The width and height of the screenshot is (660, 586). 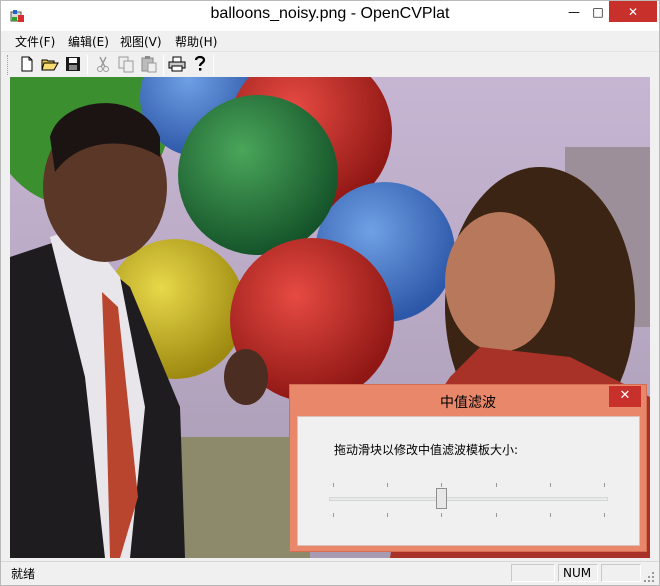 I want to click on status-text: 就绪, so click(x=23, y=574).